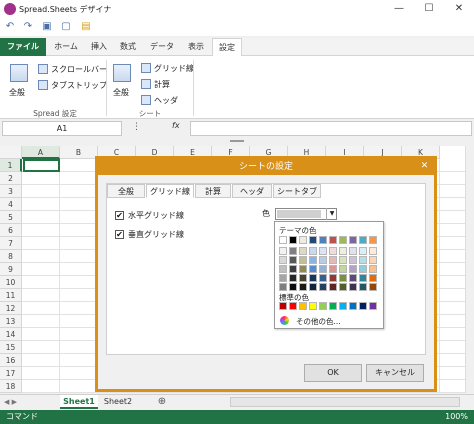 This screenshot has height=424, width=474. I want to click on row-header: 8, so click(11, 256).